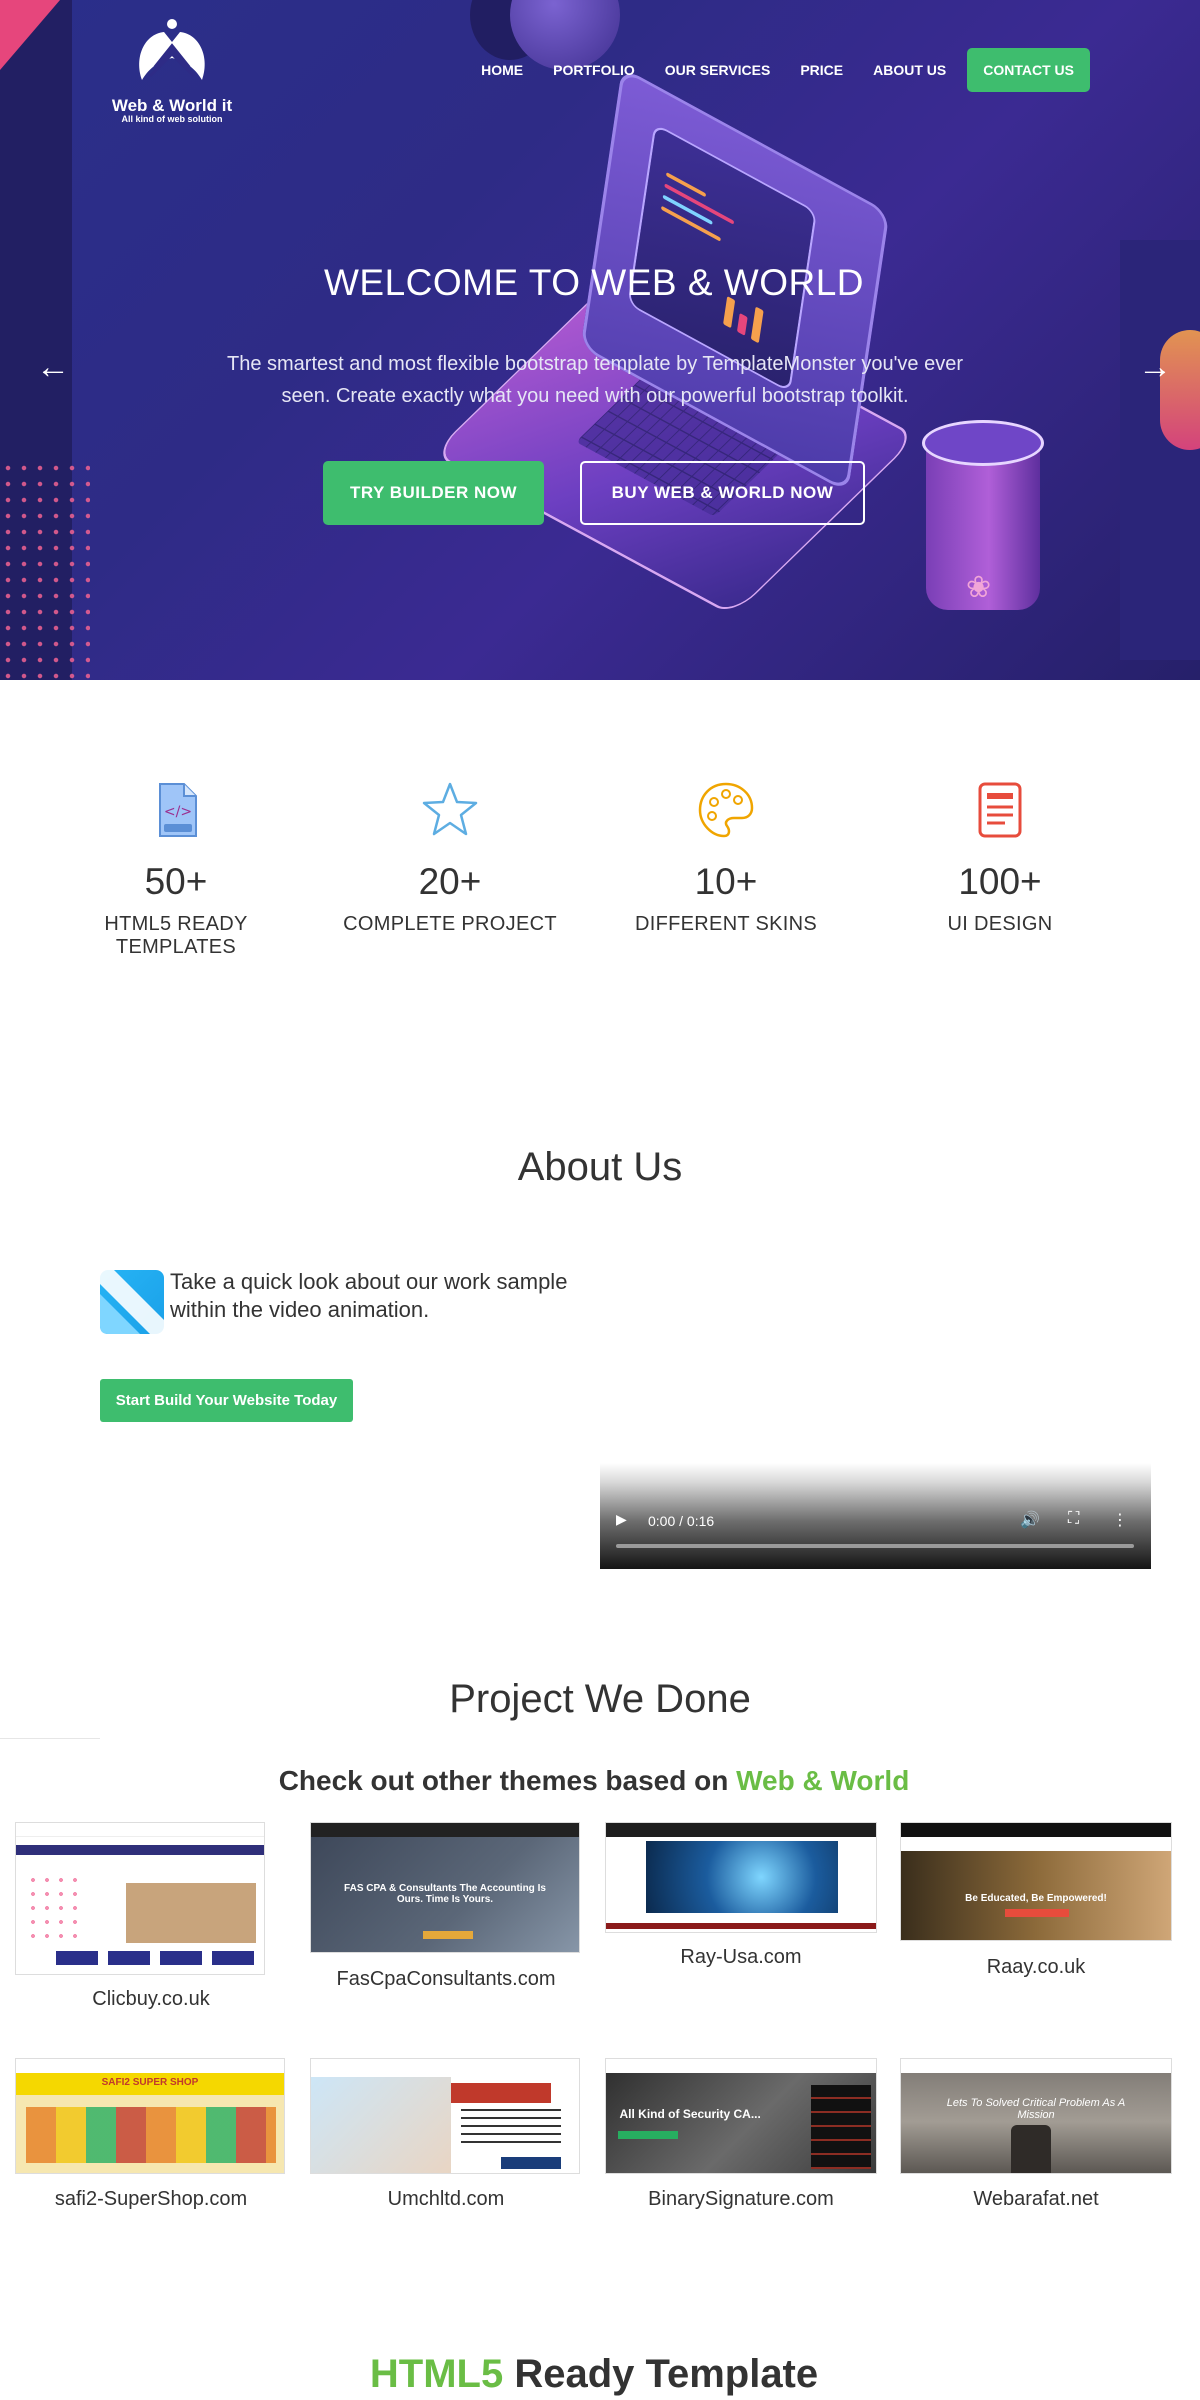 This screenshot has height=2400, width=1200. What do you see at coordinates (983, 443) in the screenshot?
I see `cup-lid` at bounding box center [983, 443].